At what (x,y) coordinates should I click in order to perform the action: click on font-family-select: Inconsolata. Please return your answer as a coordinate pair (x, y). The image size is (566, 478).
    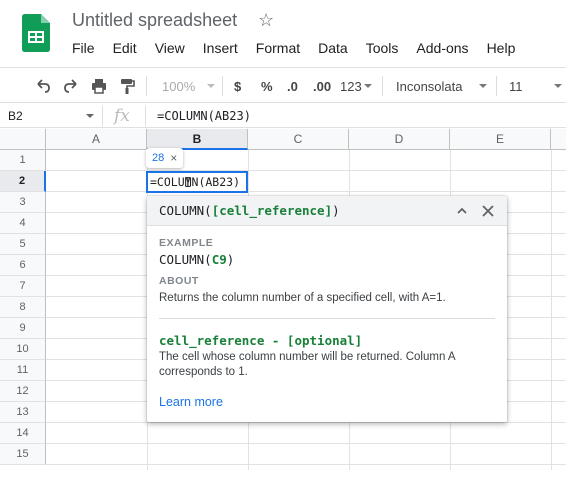
    Looking at the image, I should click on (441, 86).